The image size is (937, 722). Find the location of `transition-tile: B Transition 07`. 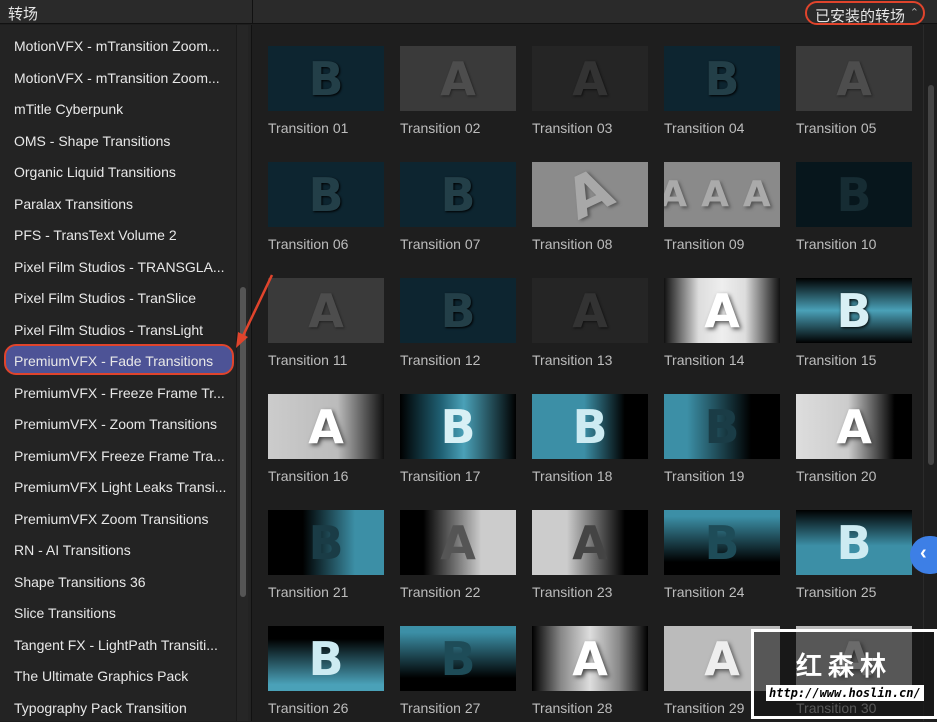

transition-tile: B Transition 07 is located at coordinates (458, 207).